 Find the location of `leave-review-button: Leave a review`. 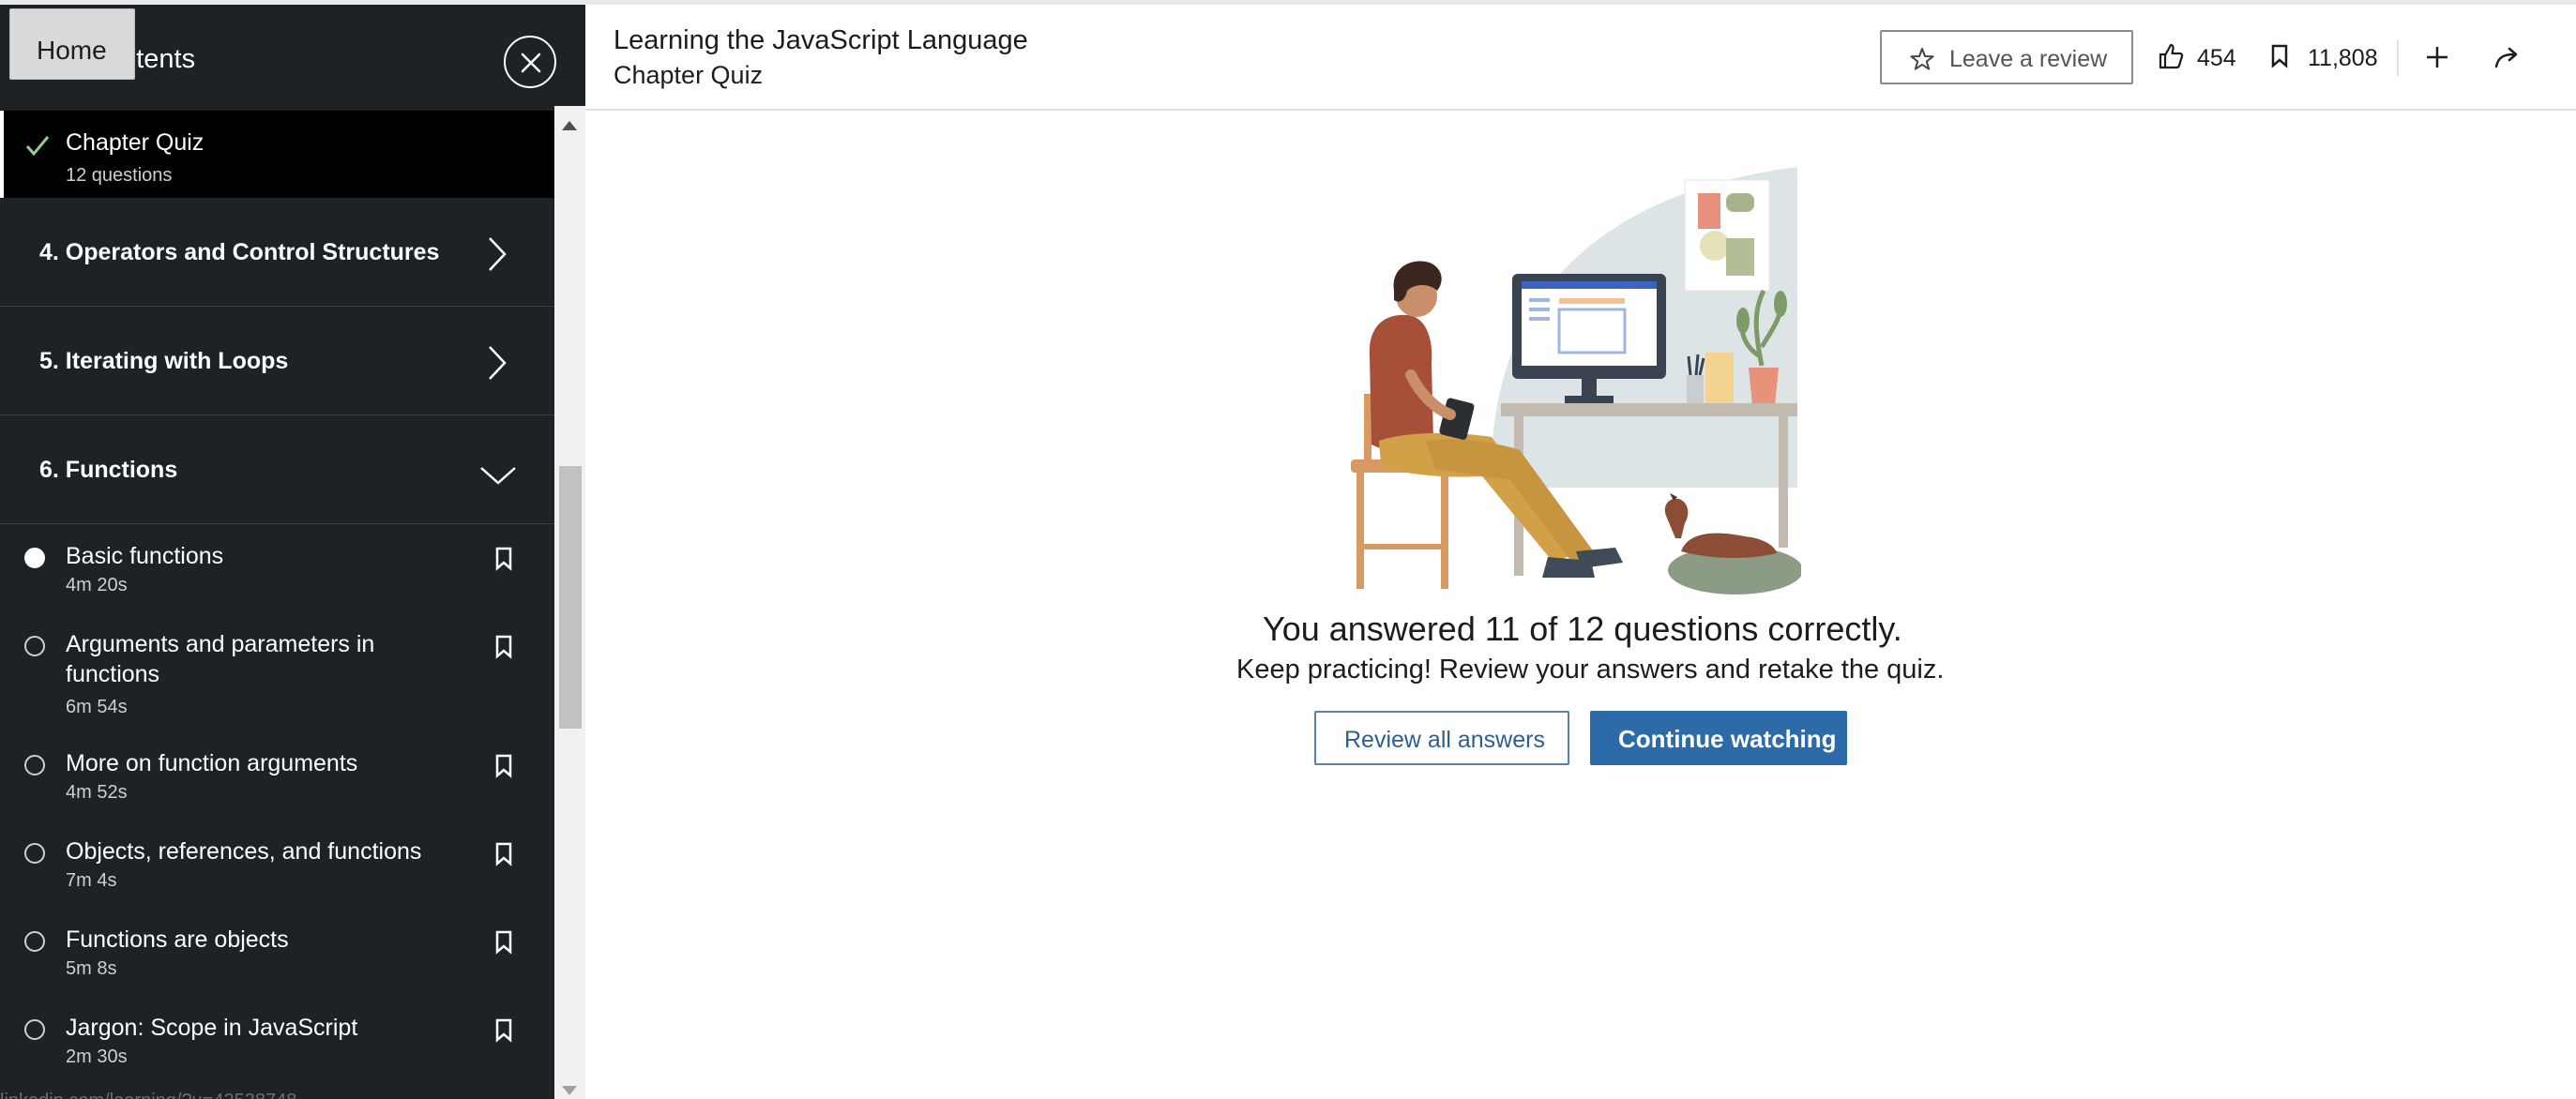

leave-review-button: Leave a review is located at coordinates (2006, 57).